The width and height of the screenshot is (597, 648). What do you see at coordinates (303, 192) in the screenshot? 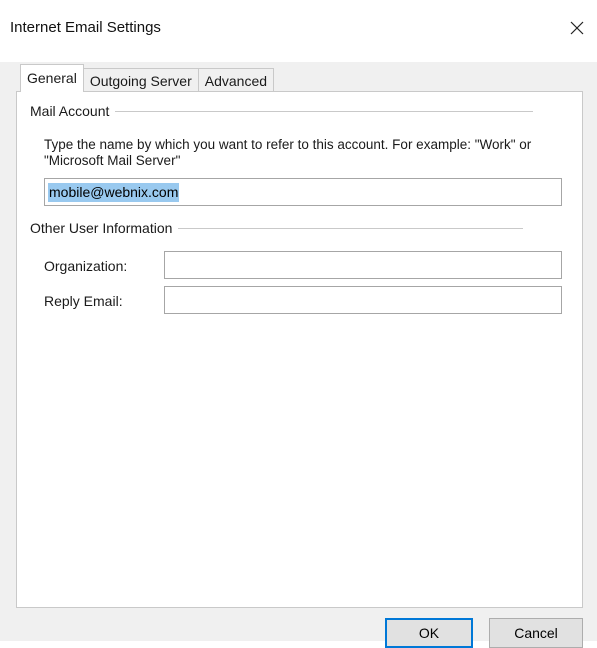
I see `account-name-input: mobile@webnix.com` at bounding box center [303, 192].